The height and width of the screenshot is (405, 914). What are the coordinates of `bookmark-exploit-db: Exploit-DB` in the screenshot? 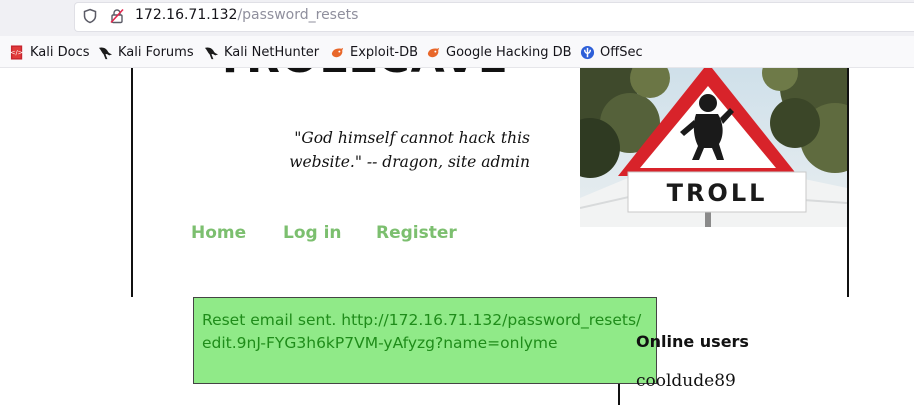 It's located at (374, 52).